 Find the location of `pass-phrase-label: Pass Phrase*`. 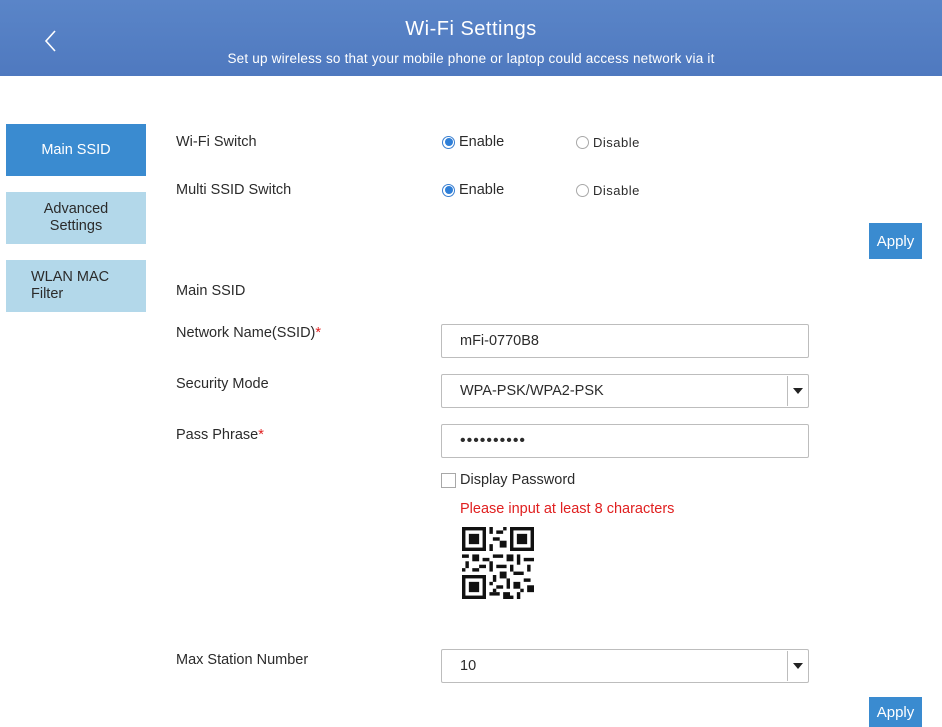

pass-phrase-label: Pass Phrase* is located at coordinates (220, 435).